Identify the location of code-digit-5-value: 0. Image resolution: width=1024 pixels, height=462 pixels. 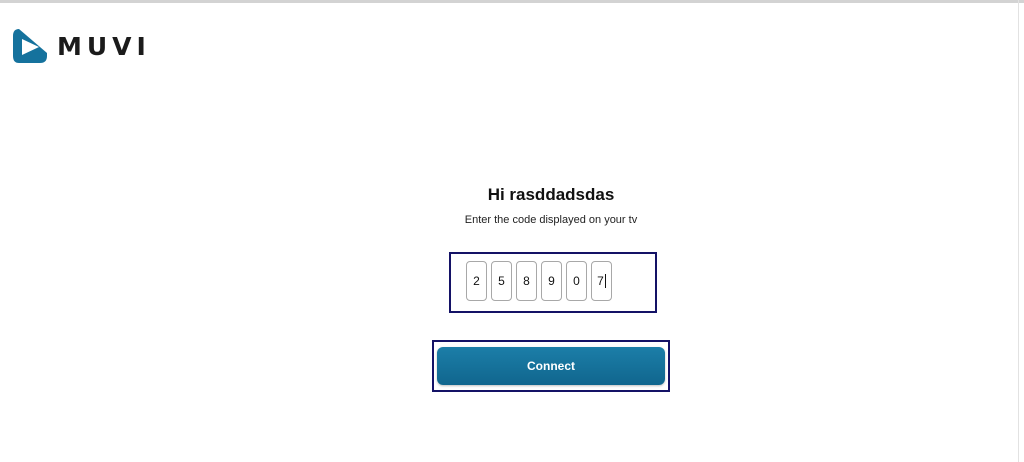
(576, 281).